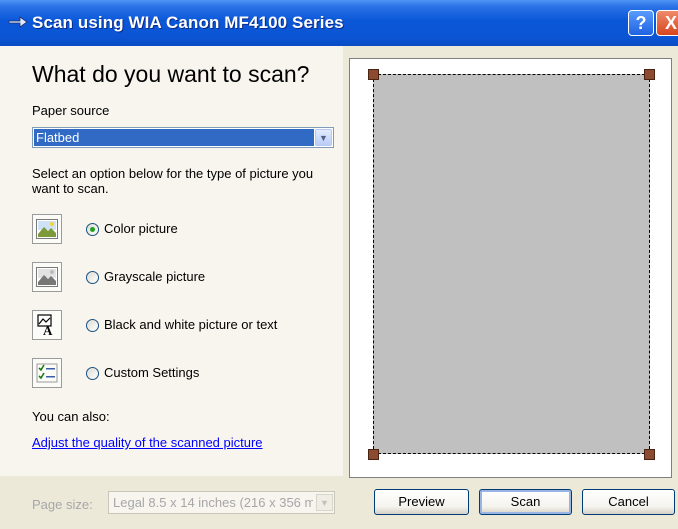 This screenshot has height=529, width=678. Describe the element at coordinates (151, 372) in the screenshot. I see `custom-settings-label: Custom Settings` at that location.